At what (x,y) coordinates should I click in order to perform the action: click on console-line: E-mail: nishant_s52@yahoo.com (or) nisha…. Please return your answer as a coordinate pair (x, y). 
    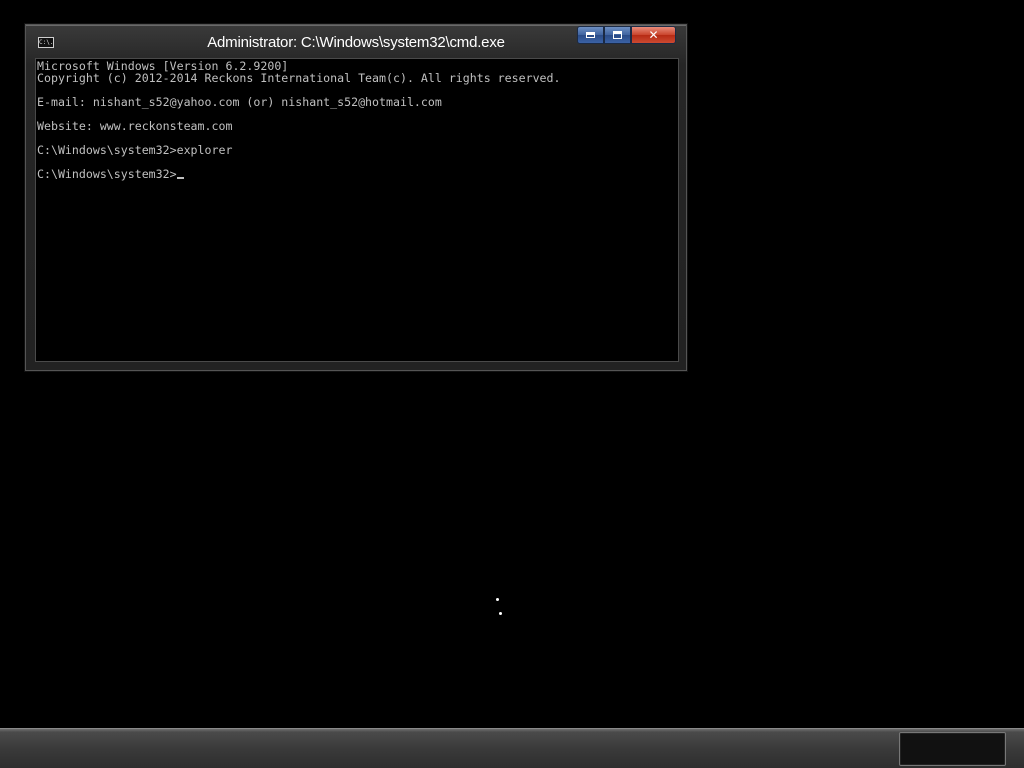
    Looking at the image, I should click on (239, 102).